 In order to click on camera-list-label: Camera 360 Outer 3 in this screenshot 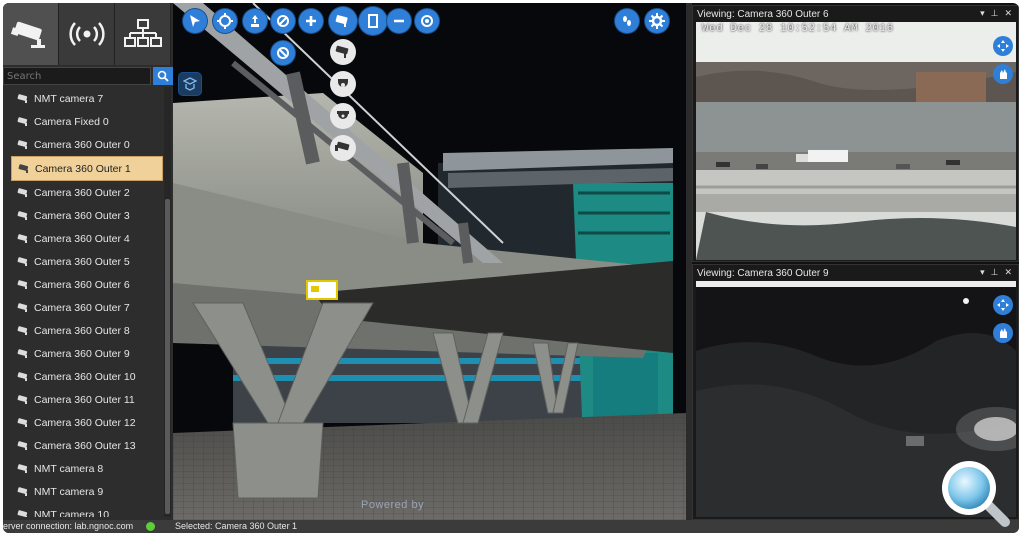, I will do `click(82, 215)`.